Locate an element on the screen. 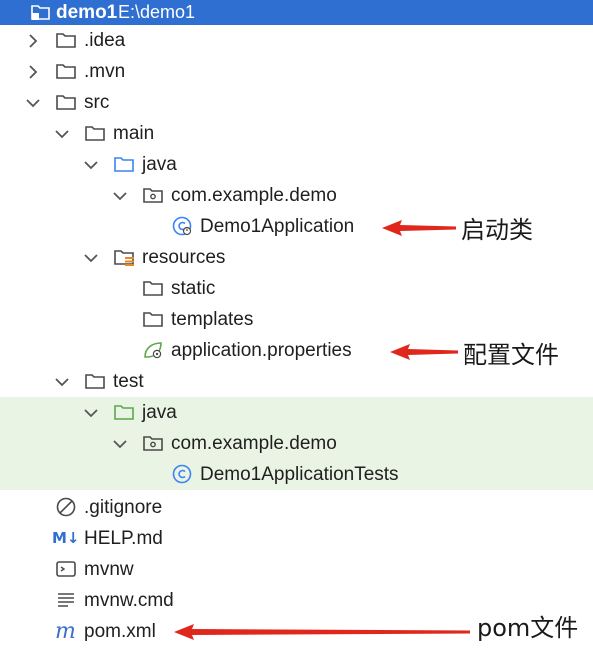 Image resolution: width=593 pixels, height=652 pixels. arrow-to-pom-file is located at coordinates (322, 632).